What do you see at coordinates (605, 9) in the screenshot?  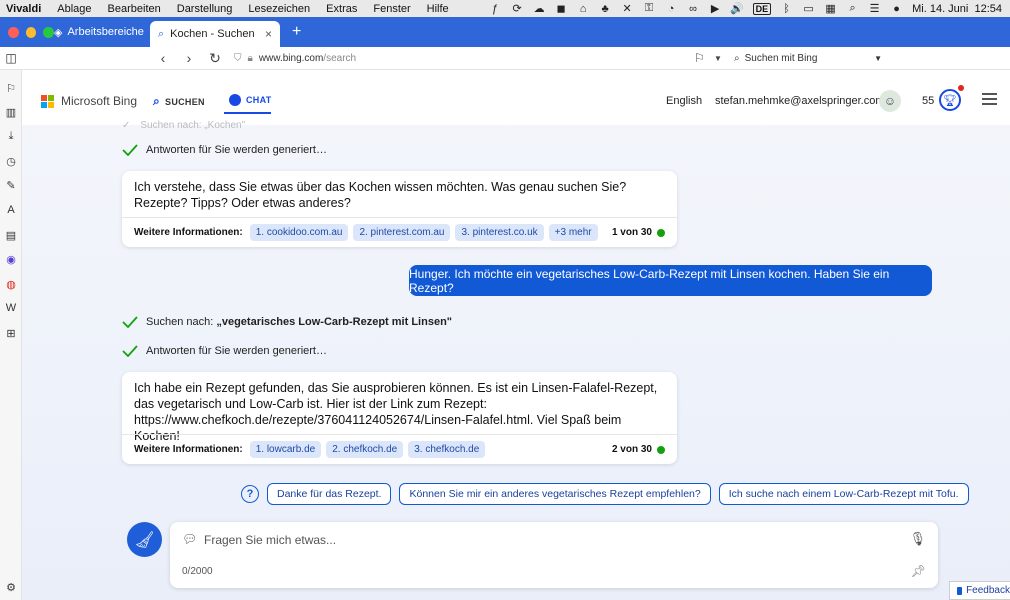 I see `tree-icon: ♣` at bounding box center [605, 9].